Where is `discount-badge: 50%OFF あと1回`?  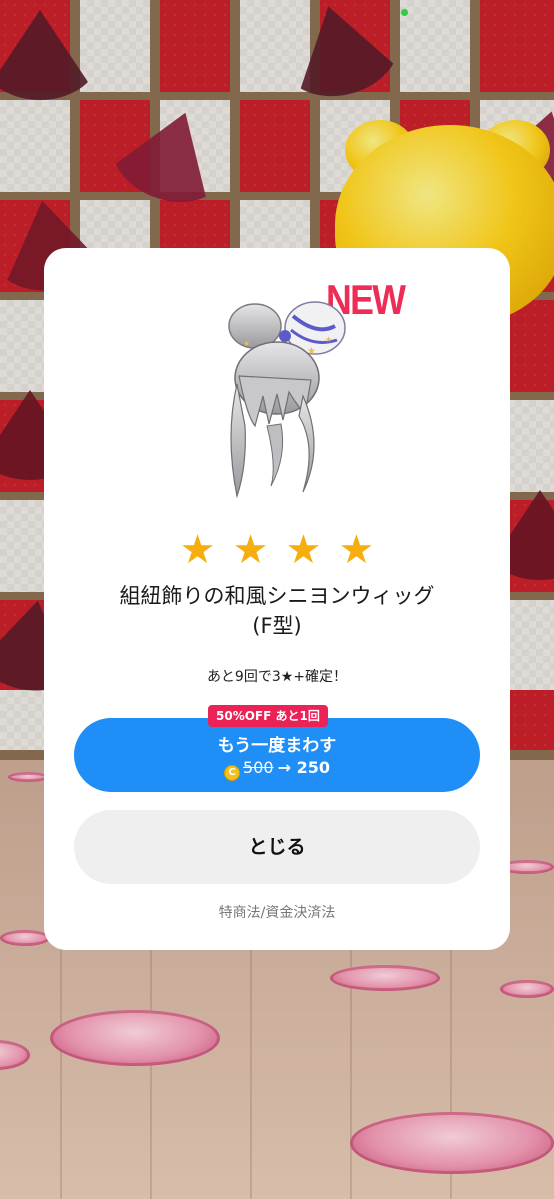 discount-badge: 50%OFF あと1回 is located at coordinates (268, 716).